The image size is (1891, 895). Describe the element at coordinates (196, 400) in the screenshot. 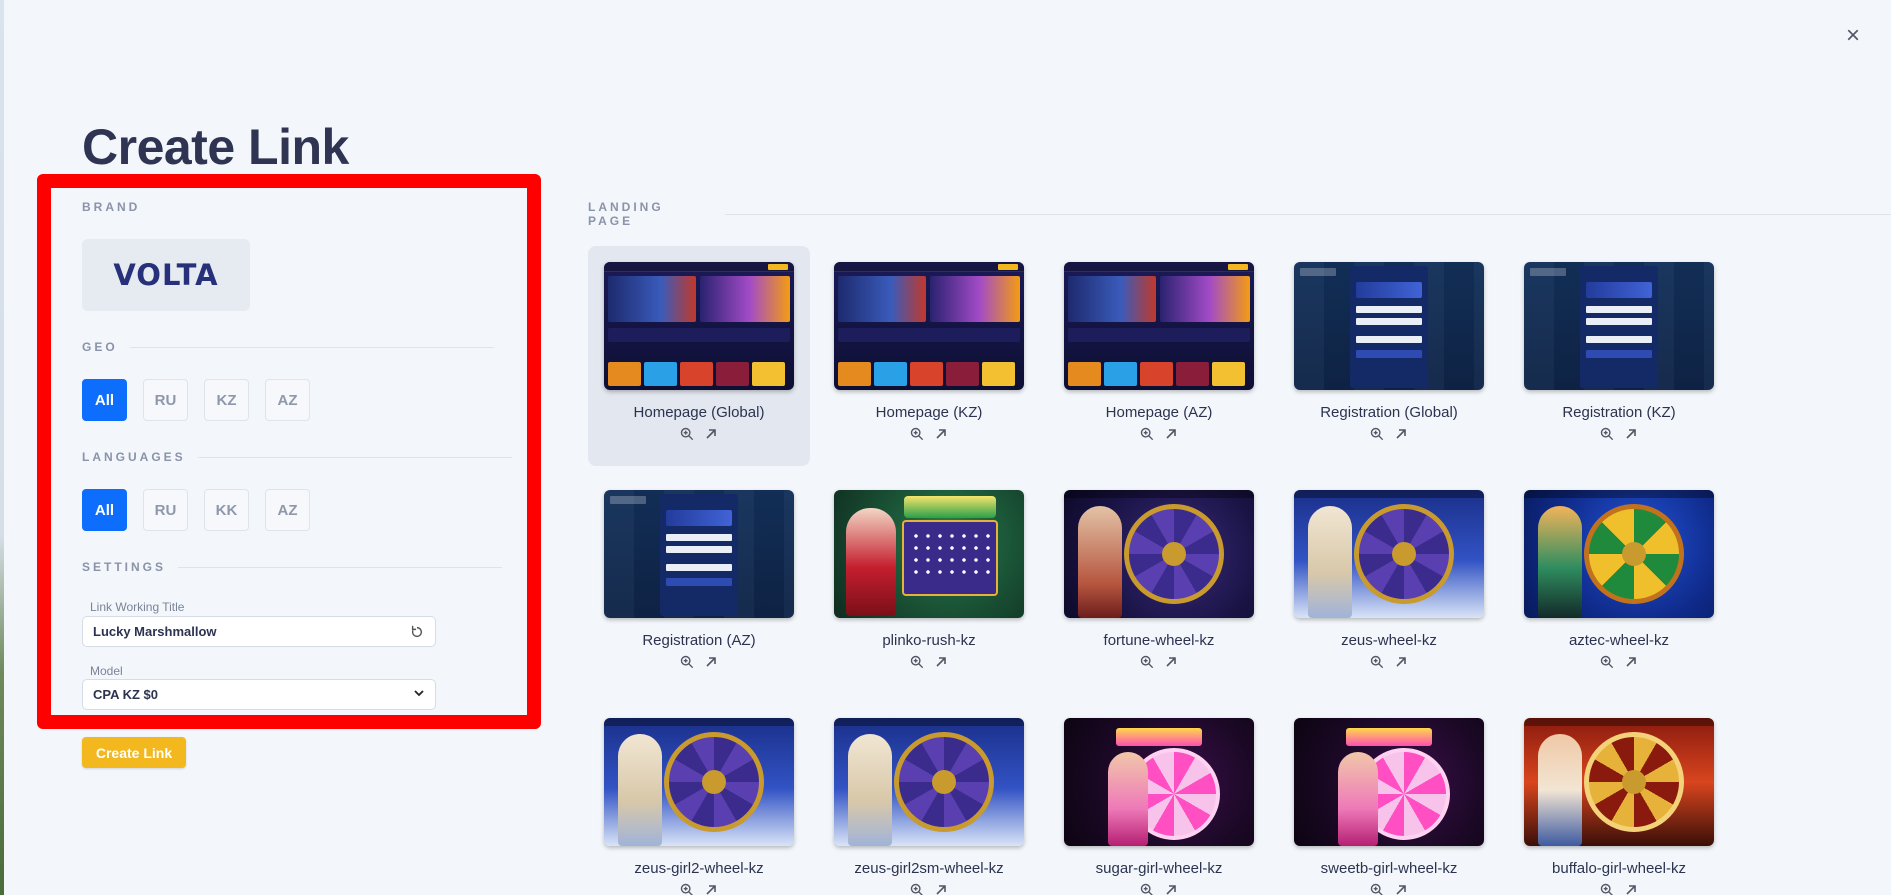

I see `geo-options: All RU KZ AZ` at that location.